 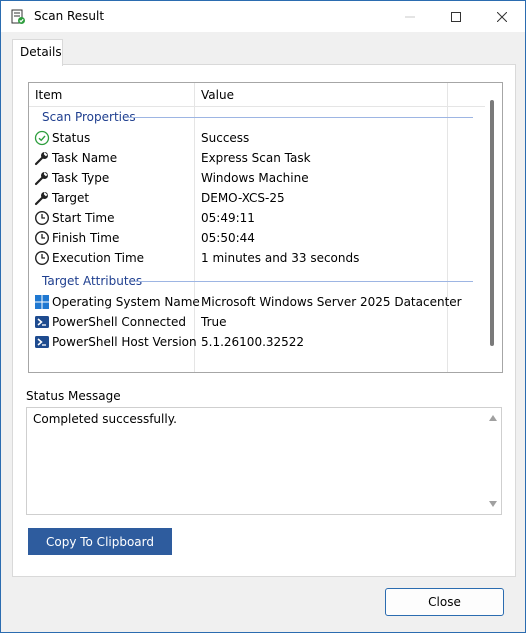 I want to click on close-button: Close, so click(x=444, y=602).